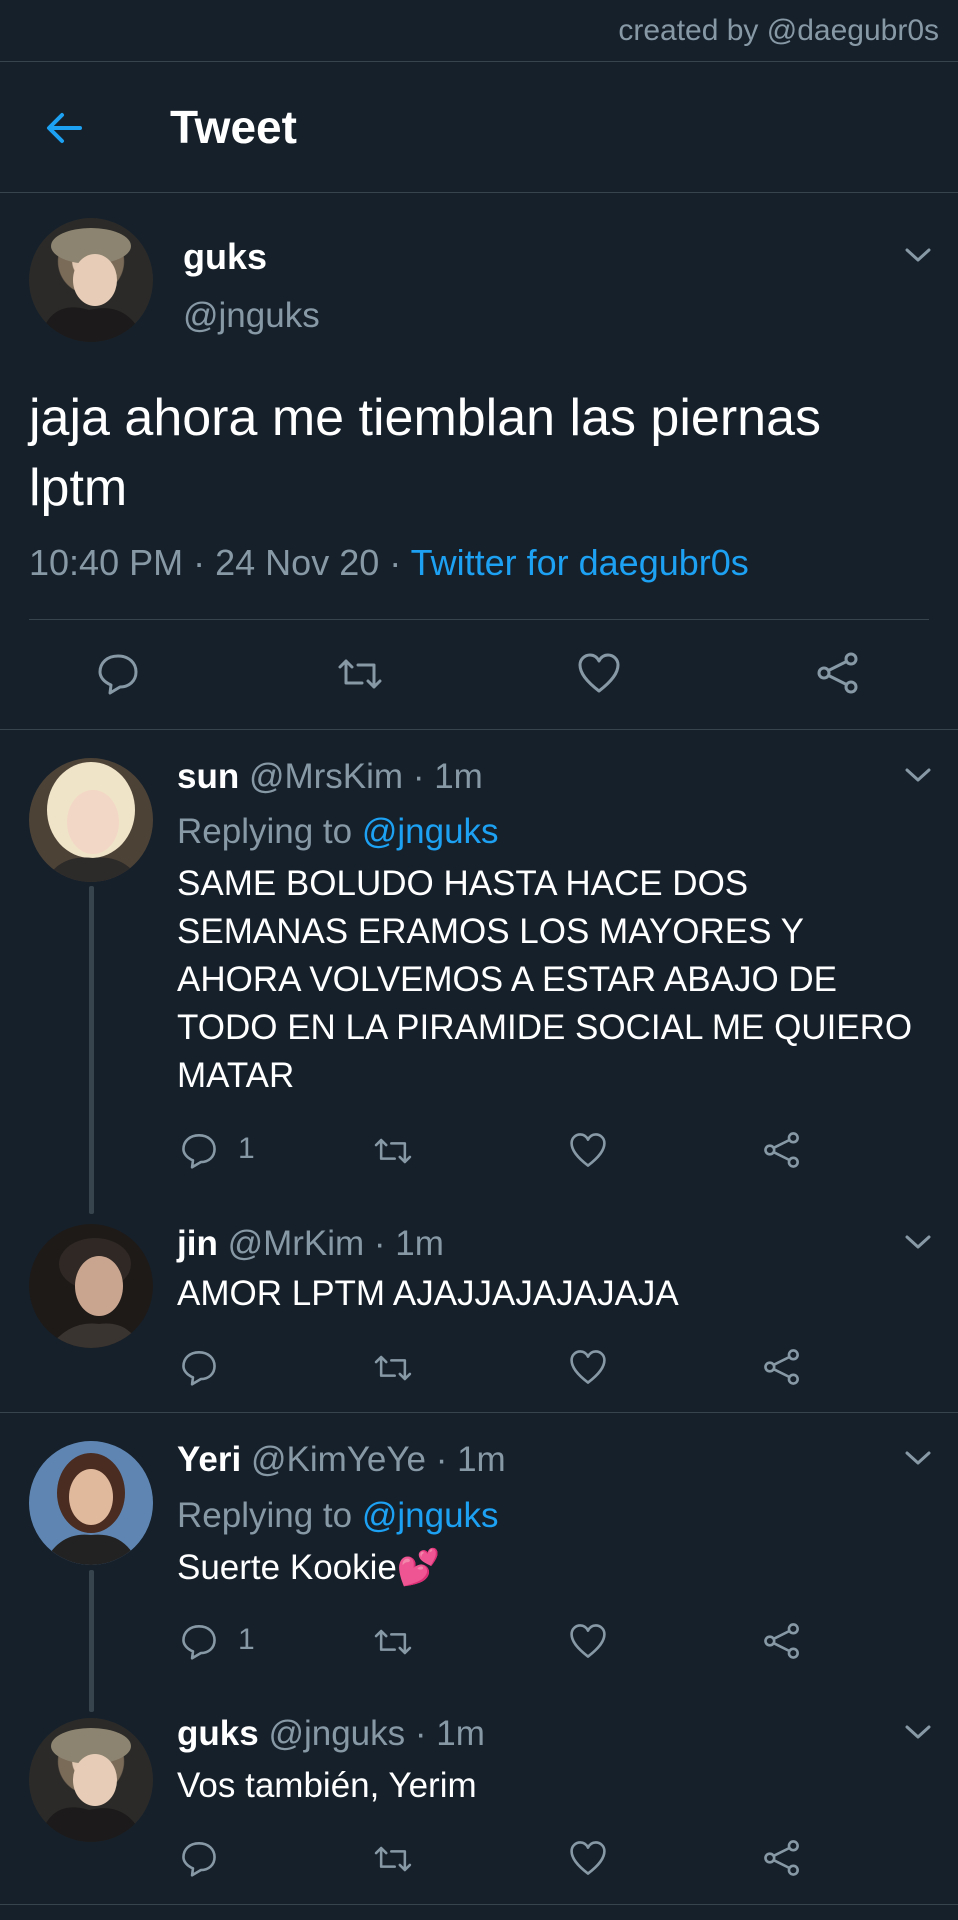 The image size is (958, 1920). What do you see at coordinates (208, 776) in the screenshot?
I see `reply-author-name: sun` at bounding box center [208, 776].